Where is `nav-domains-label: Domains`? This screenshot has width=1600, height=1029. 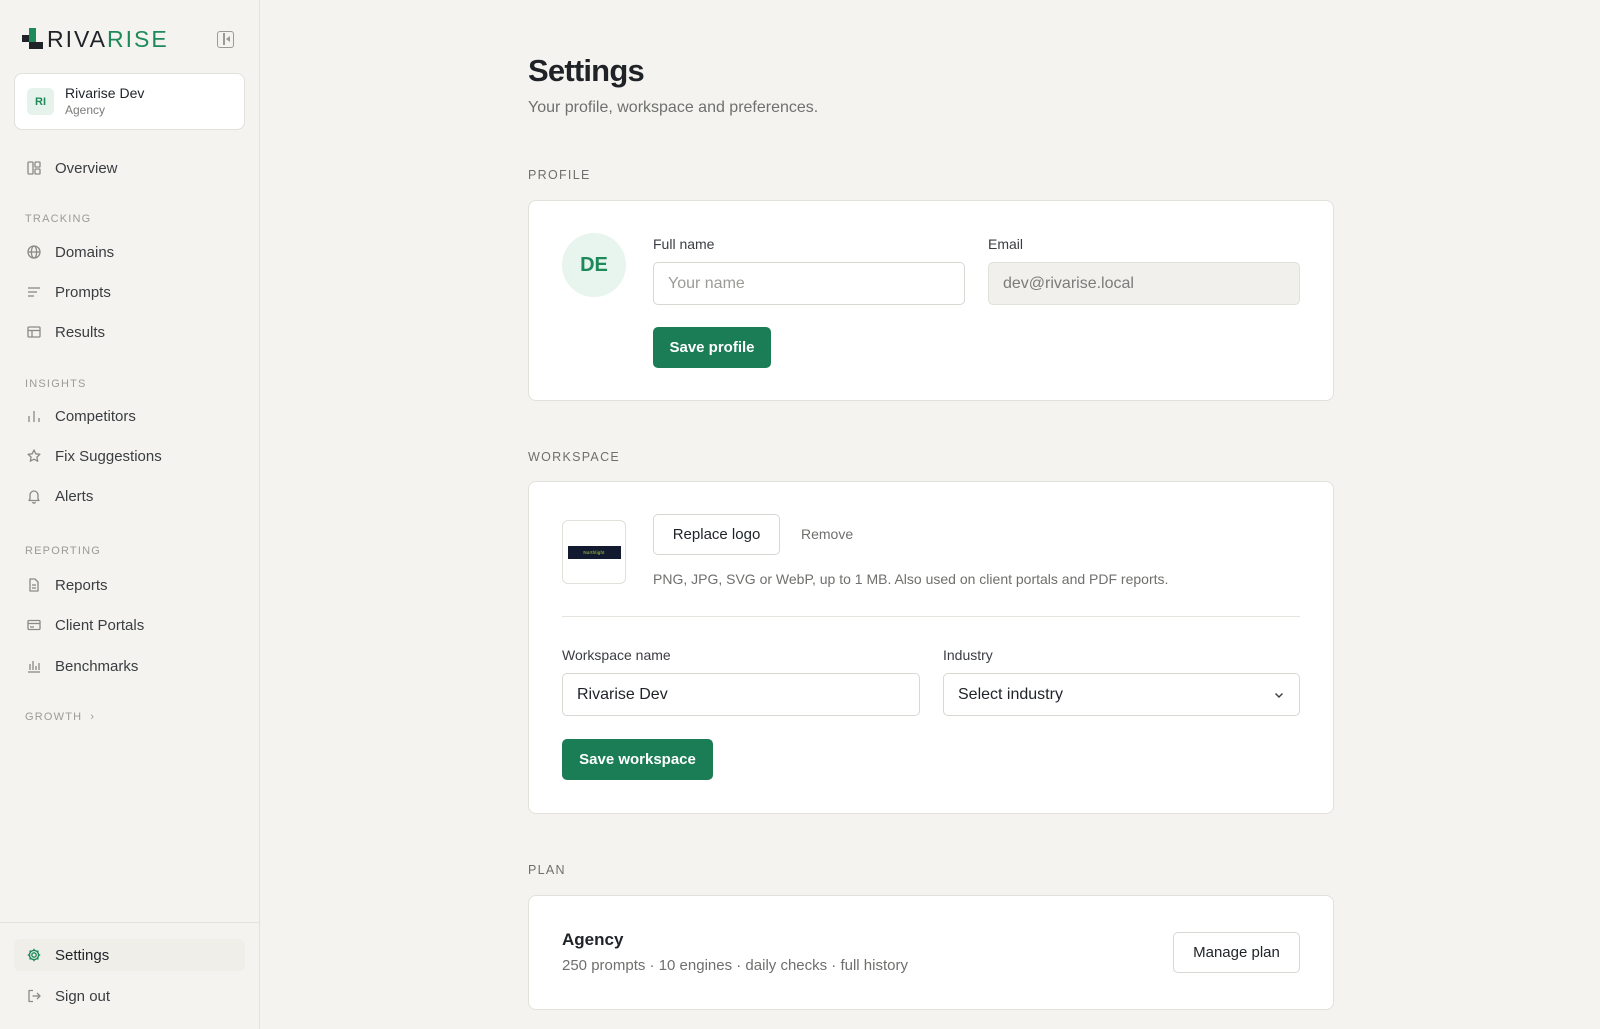
nav-domains-label: Domains is located at coordinates (85, 252).